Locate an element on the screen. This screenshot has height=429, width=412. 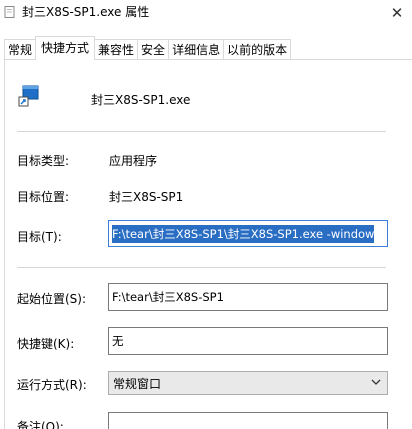
tab-compatibility: 兼容性 is located at coordinates (116, 49).